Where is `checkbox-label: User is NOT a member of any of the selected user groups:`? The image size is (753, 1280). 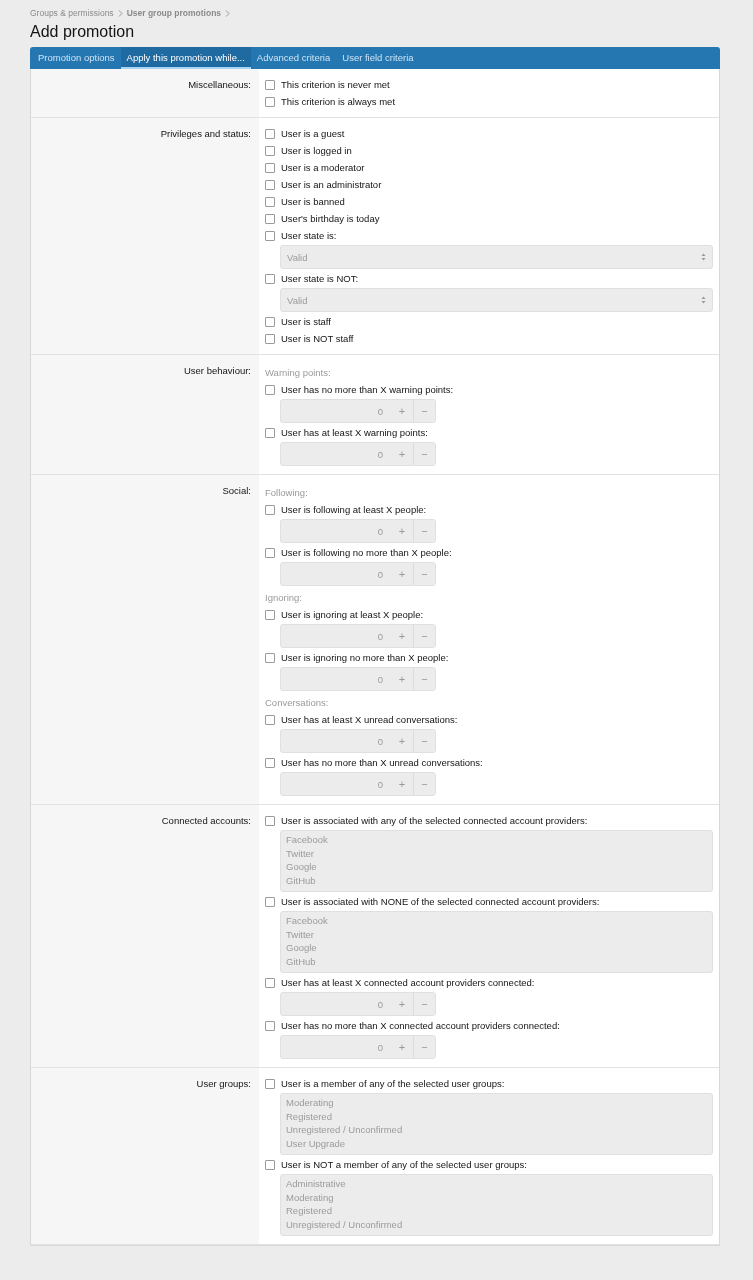
checkbox-label: User is NOT a member of any of the selected user groups: is located at coordinates (404, 1164).